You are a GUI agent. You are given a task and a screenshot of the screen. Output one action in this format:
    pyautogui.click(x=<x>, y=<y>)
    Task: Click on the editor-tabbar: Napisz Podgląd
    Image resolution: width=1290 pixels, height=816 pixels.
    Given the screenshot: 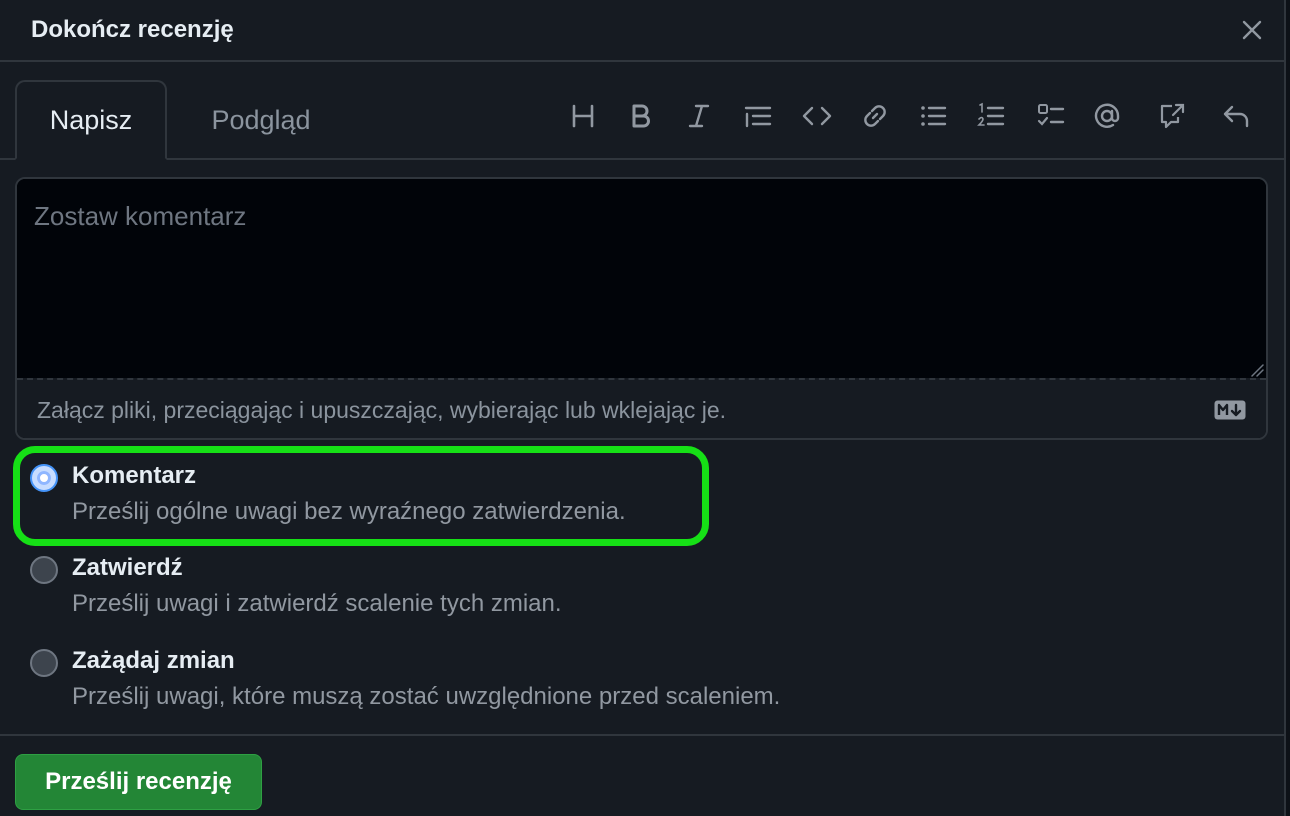 What is the action you would take?
    pyautogui.click(x=642, y=111)
    